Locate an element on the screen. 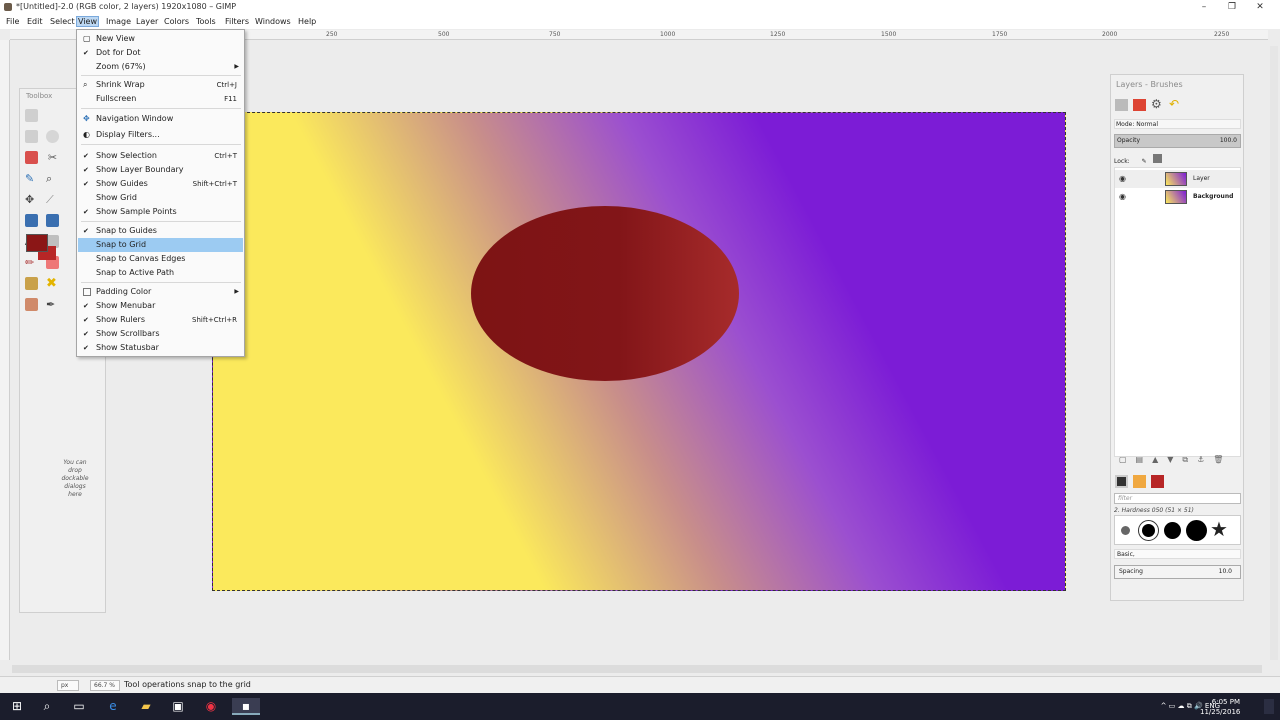 The width and height of the screenshot is (1280, 720). lock-pixels-icon: ✎ is located at coordinates (1144, 161).